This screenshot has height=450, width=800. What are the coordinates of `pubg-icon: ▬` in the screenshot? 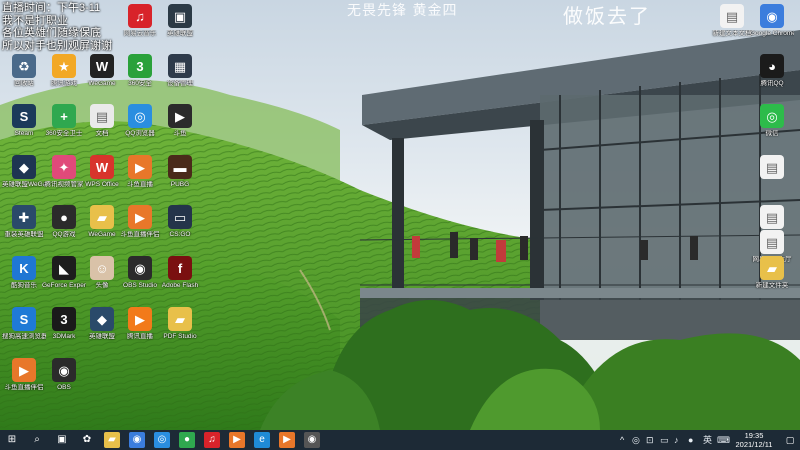 It's located at (180, 167).